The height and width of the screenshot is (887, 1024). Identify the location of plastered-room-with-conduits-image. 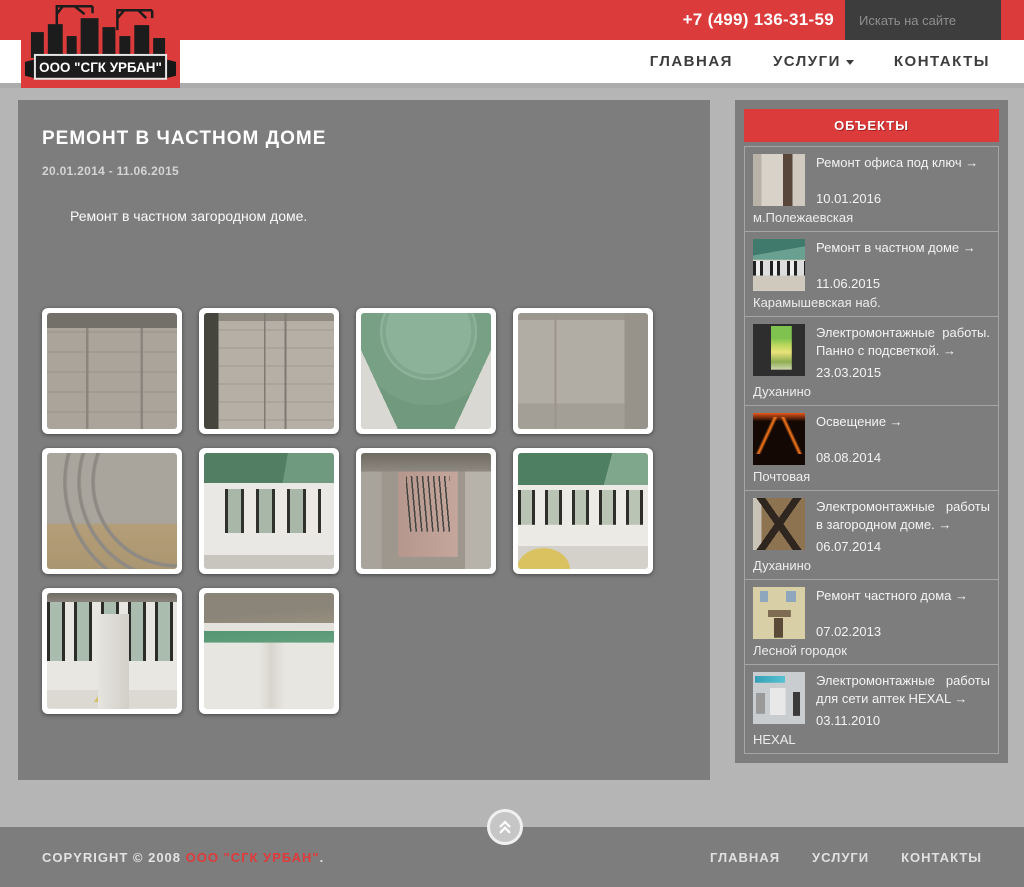
(583, 371).